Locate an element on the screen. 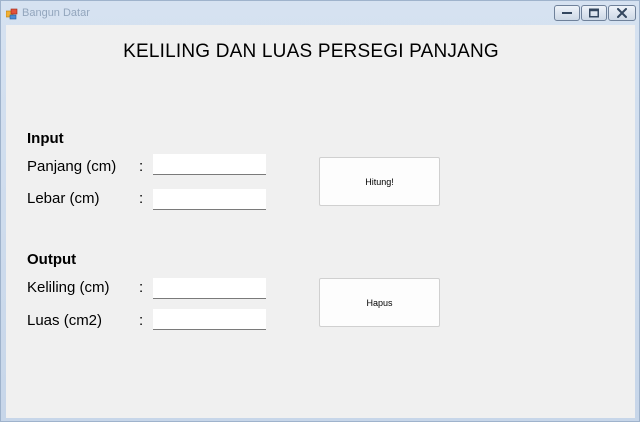 Image resolution: width=640 pixels, height=422 pixels. form-heading: KELILING DAN LUAS PERSEGI PANJANG is located at coordinates (311, 51).